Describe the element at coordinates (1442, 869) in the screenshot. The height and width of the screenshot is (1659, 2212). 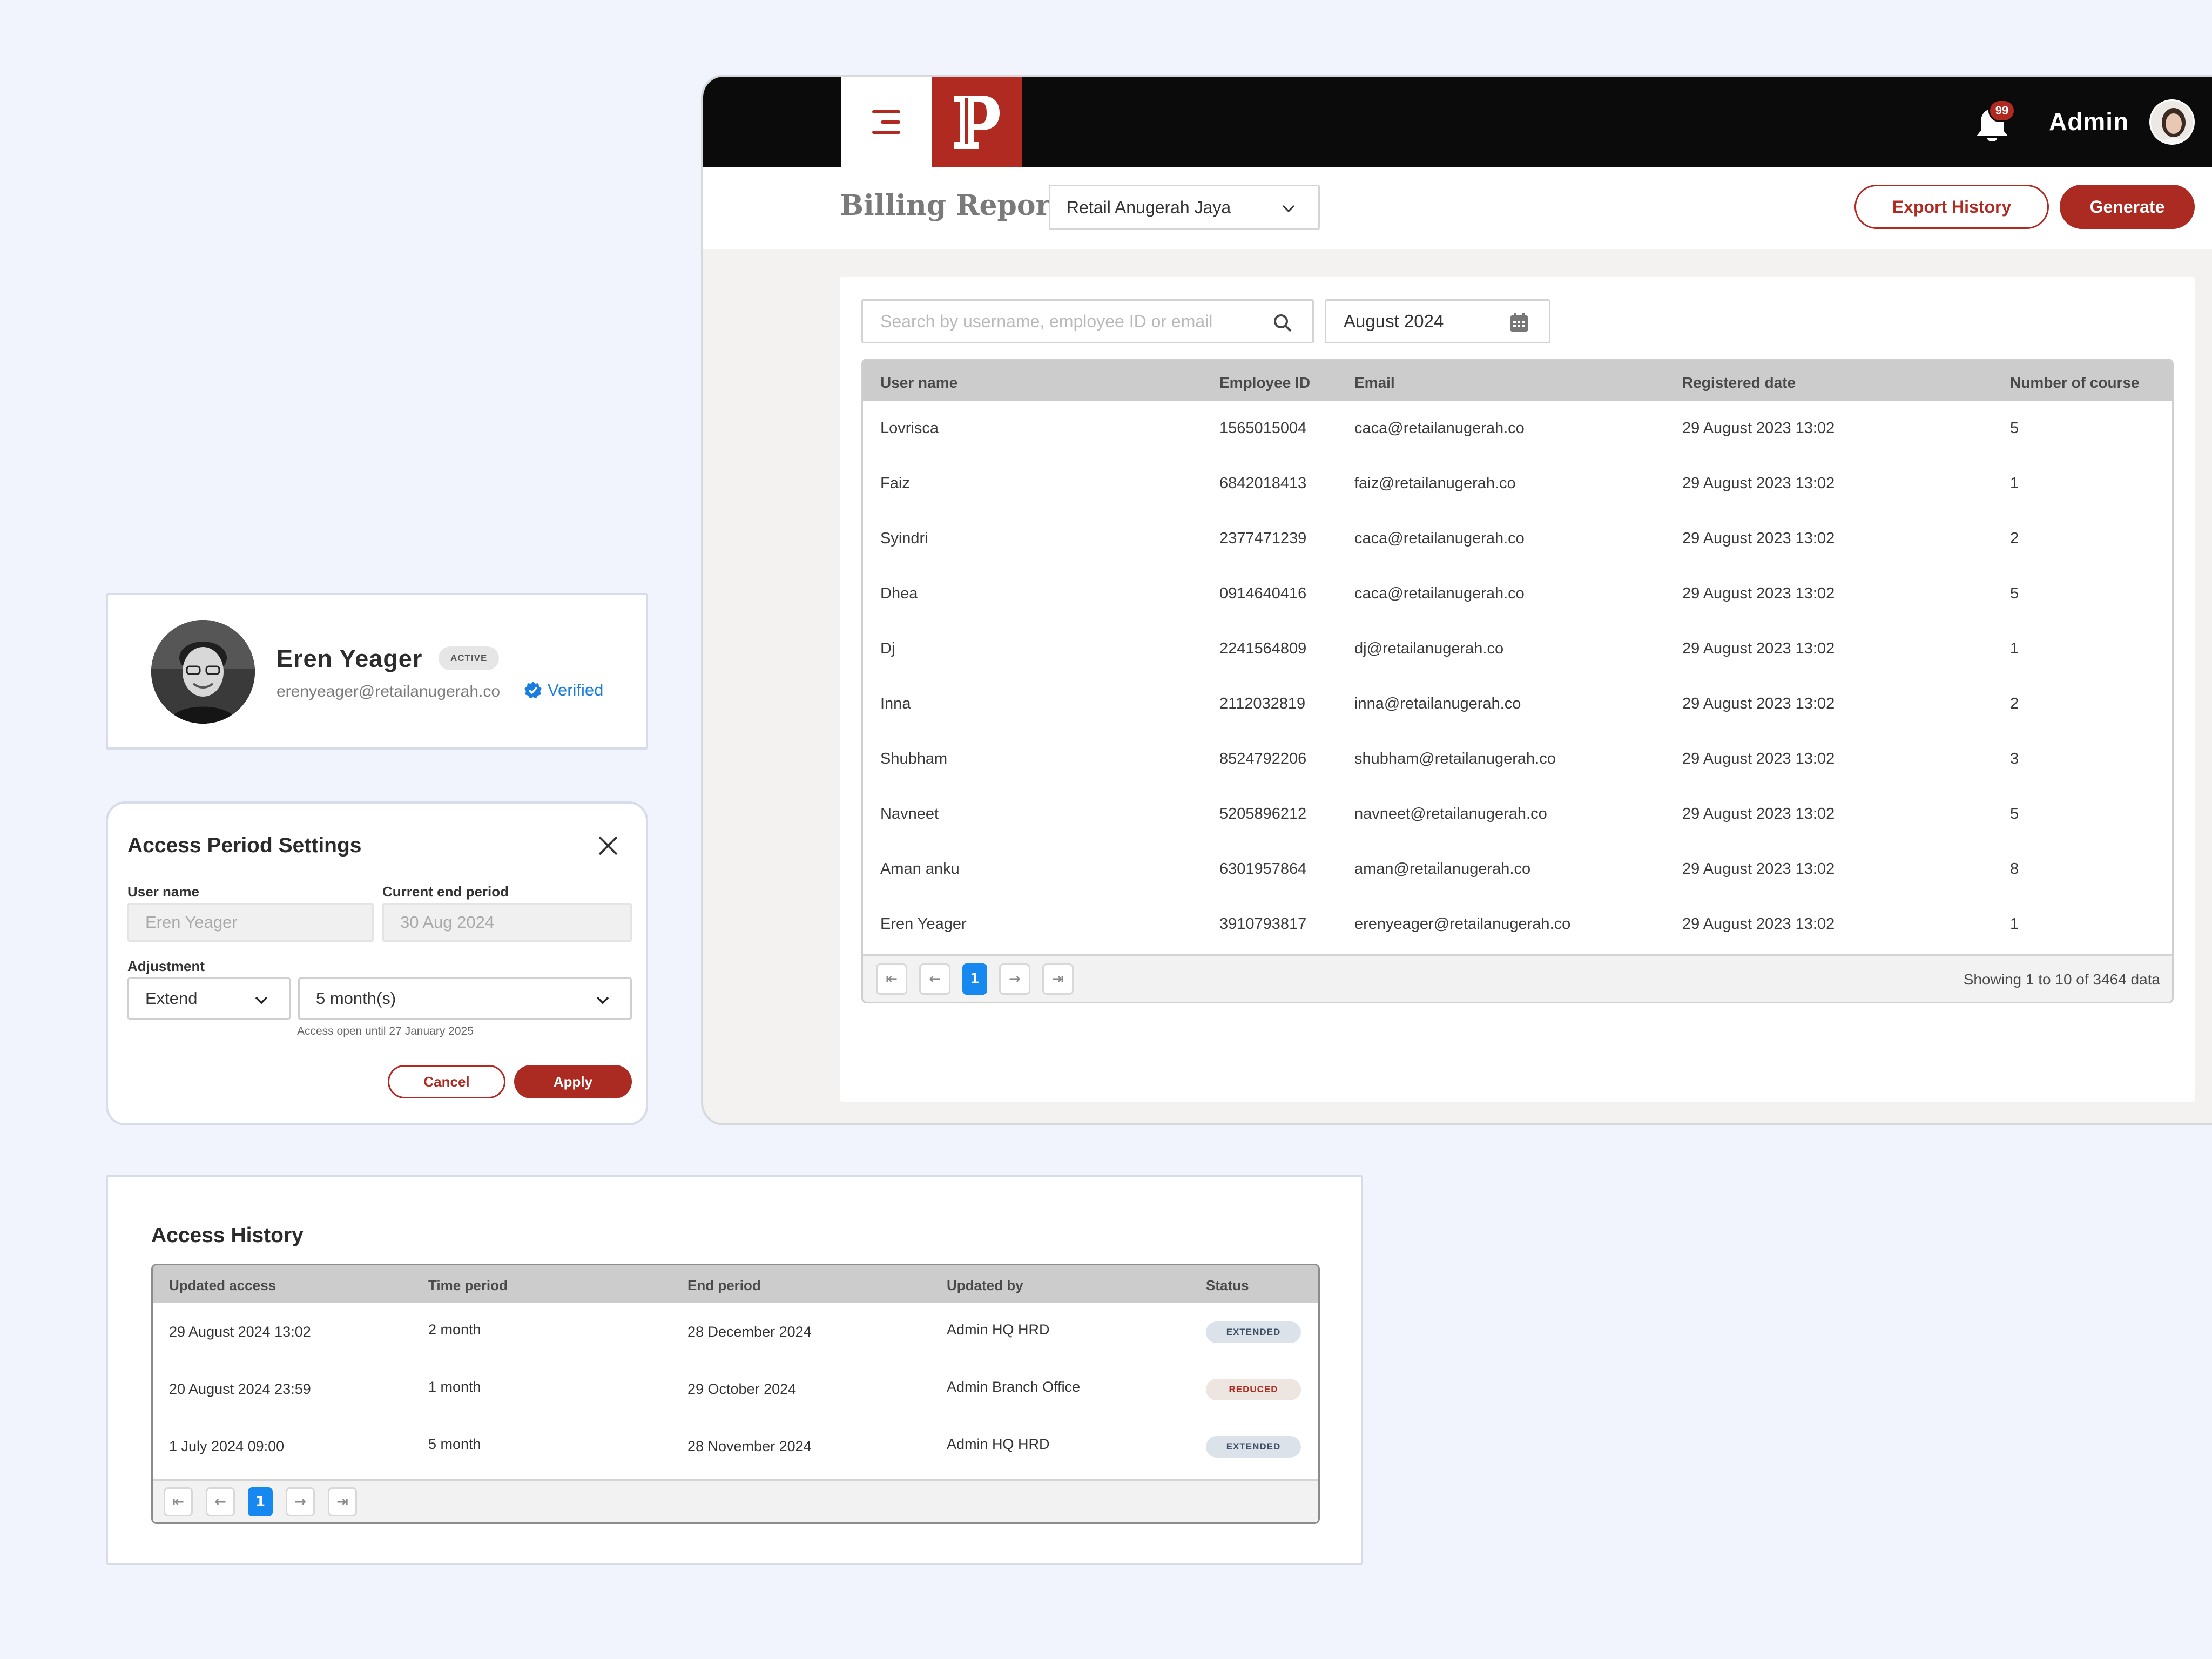
I see `cell-email: aman@retailanugerah.co` at that location.